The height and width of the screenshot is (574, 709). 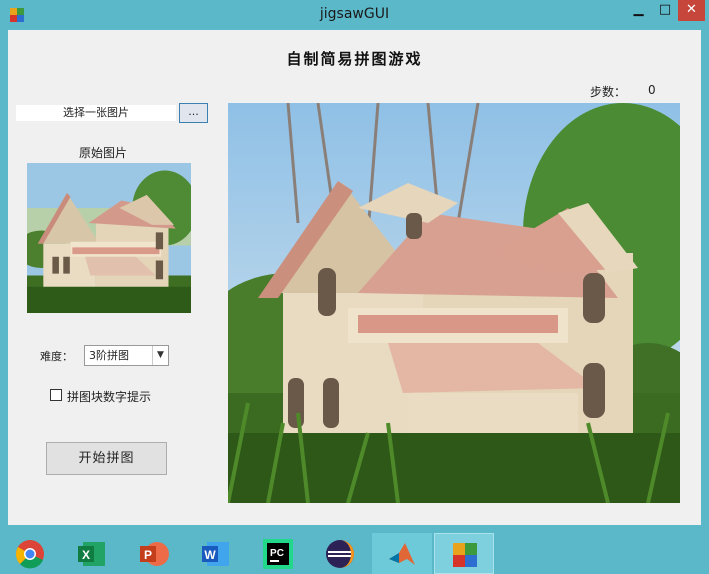 I want to click on taskbar-matlab, so click(x=402, y=553).